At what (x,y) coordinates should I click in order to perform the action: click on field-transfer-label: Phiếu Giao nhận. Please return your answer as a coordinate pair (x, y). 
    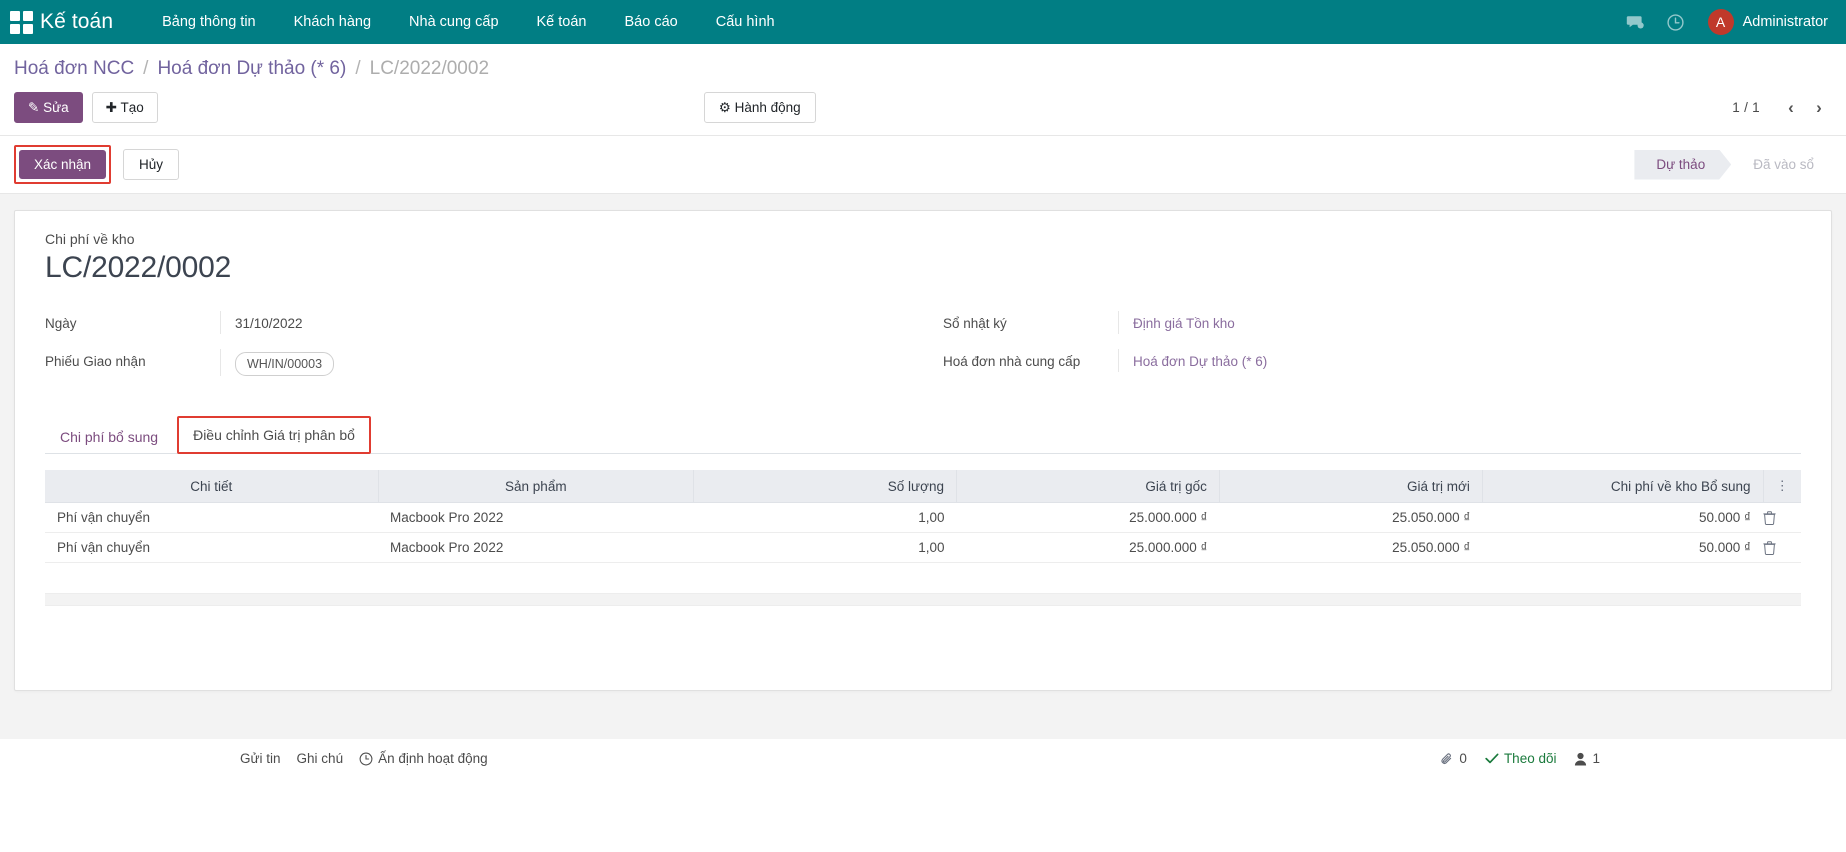
    Looking at the image, I should click on (95, 361).